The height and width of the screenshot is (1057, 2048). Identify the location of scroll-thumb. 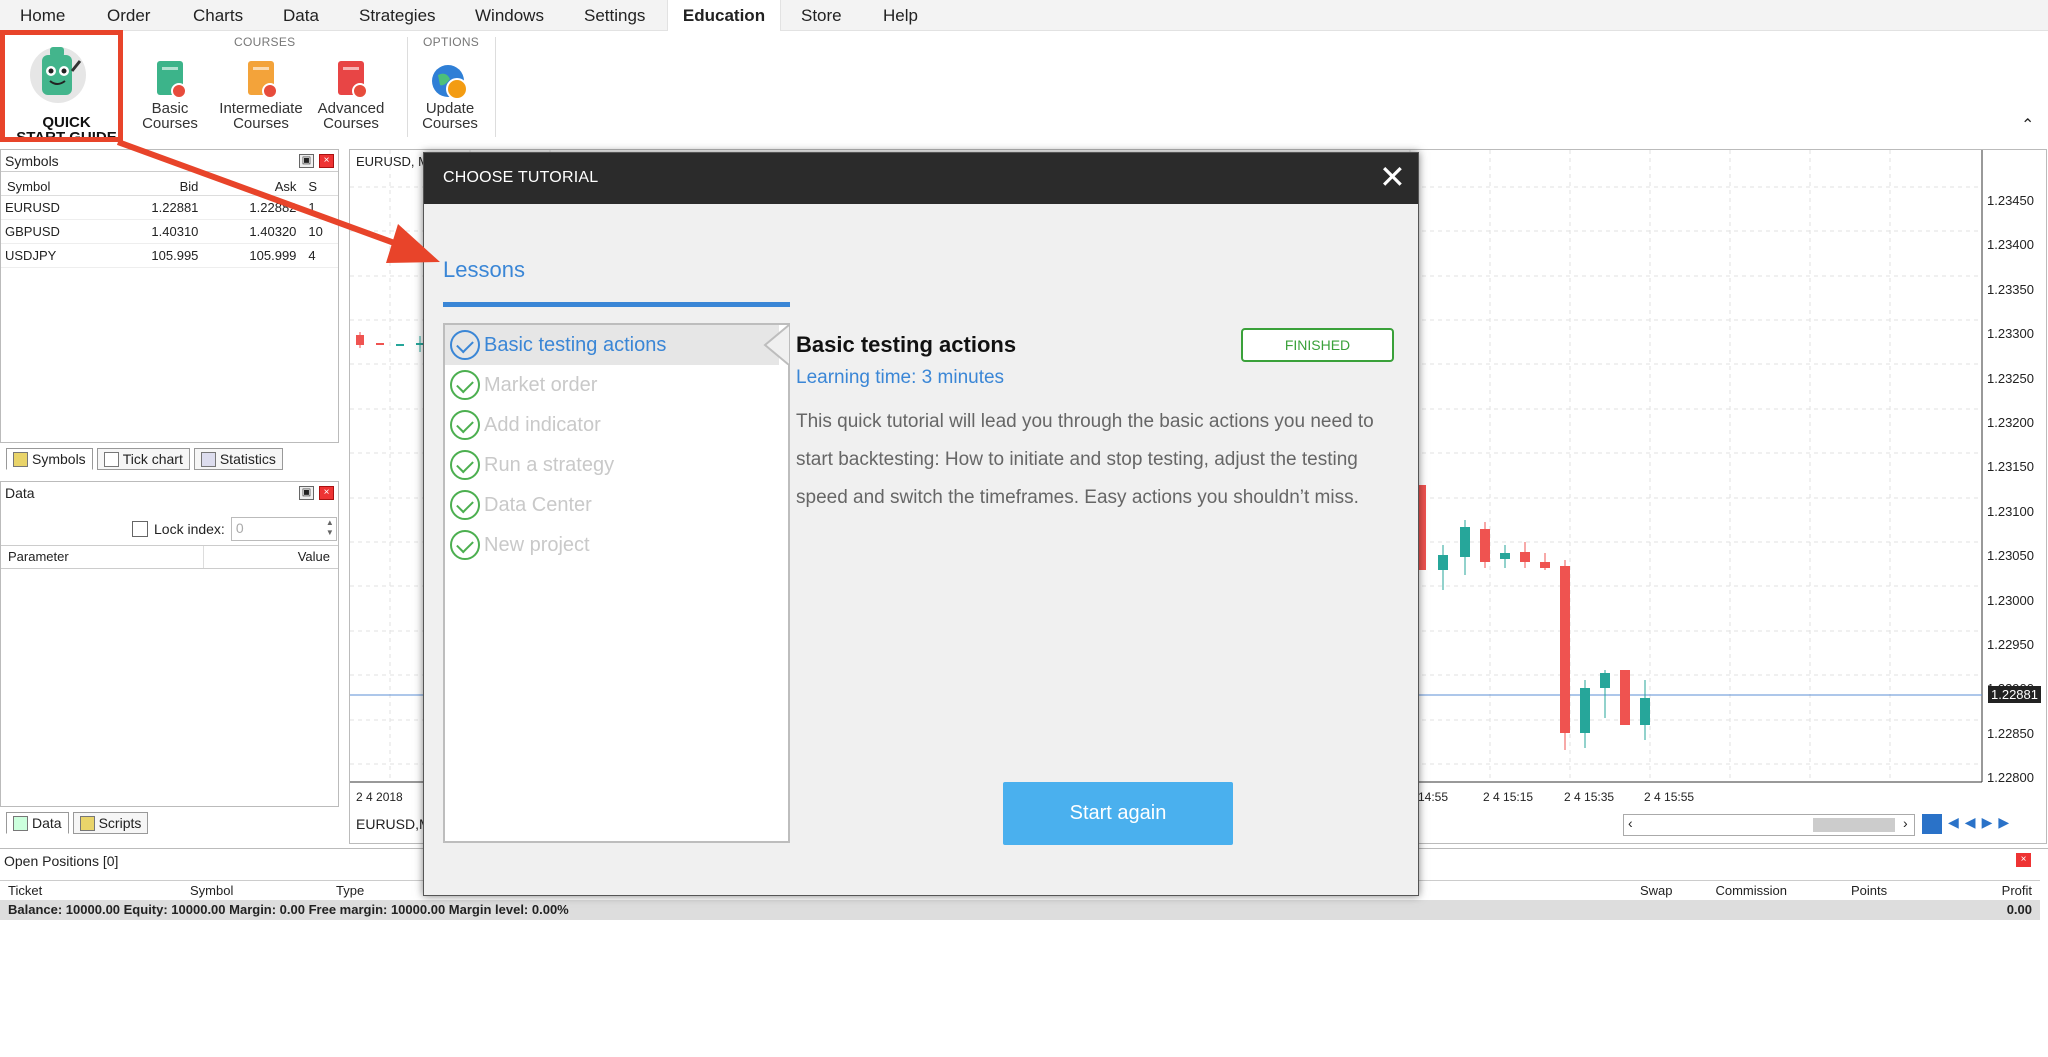
(1854, 825).